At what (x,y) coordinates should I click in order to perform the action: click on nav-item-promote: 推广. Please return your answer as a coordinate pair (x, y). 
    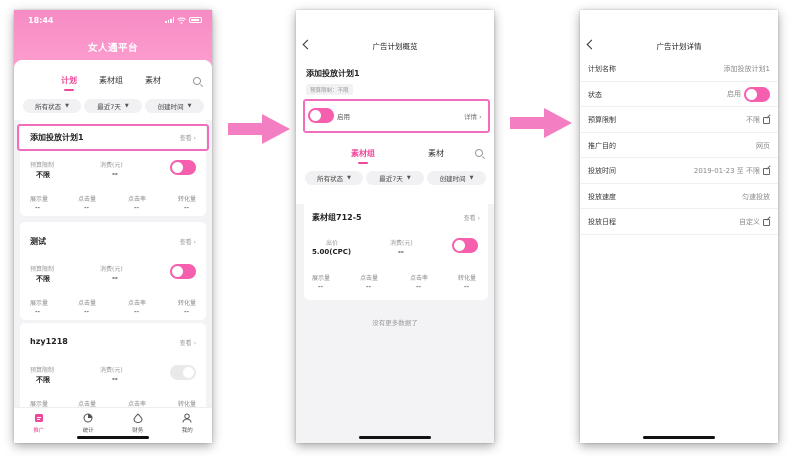
    Looking at the image, I should click on (39, 425).